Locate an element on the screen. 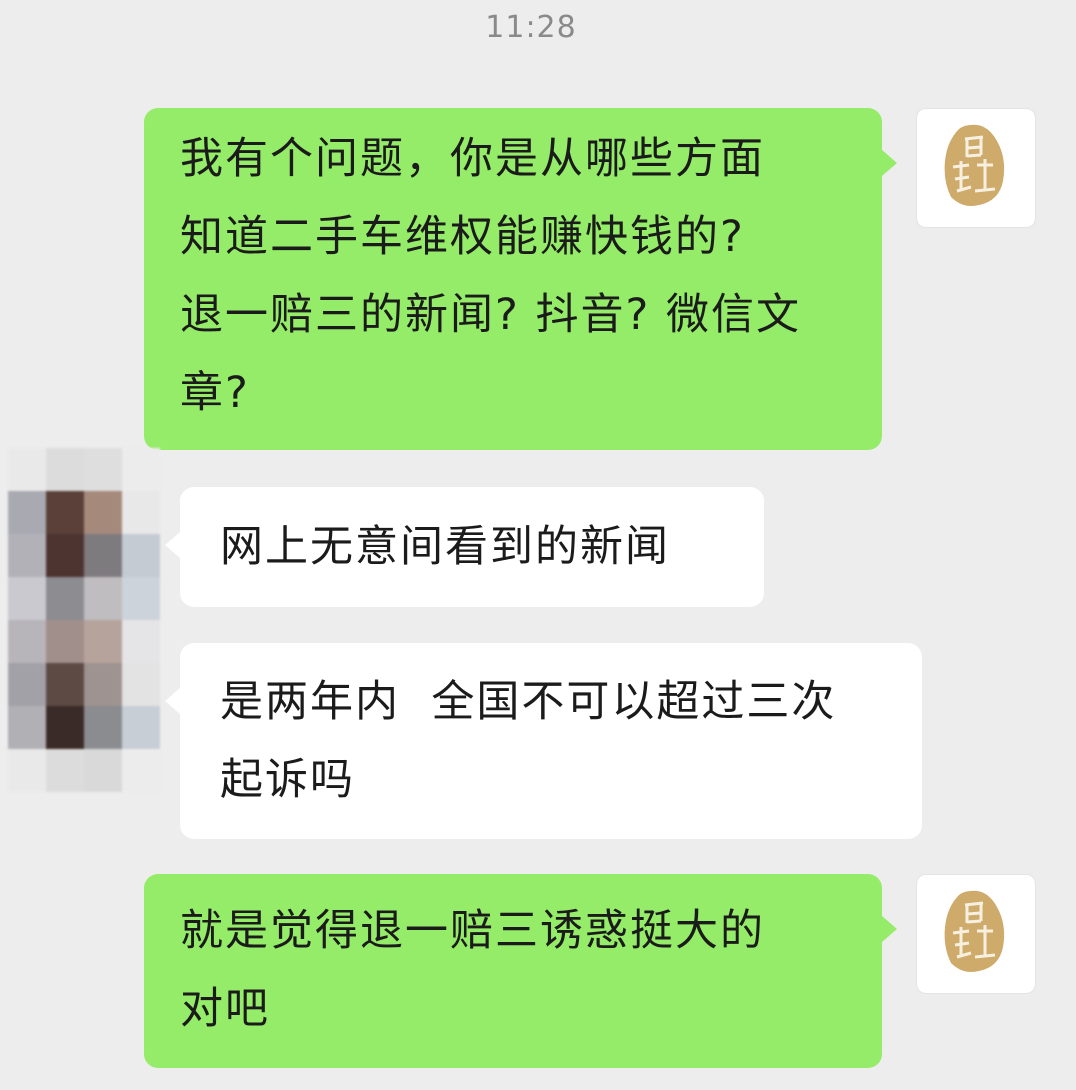  message-bubble-received: 是两年内 全国不可以超过三次 起诉吗 is located at coordinates (543, 741).